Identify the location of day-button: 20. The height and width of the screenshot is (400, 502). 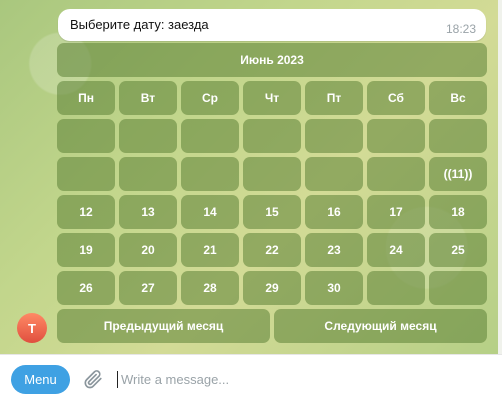
(148, 250).